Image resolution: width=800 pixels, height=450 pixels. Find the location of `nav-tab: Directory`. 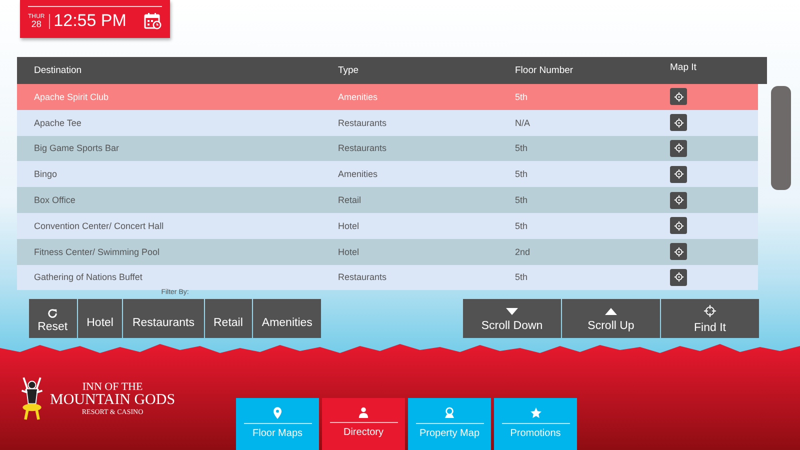

nav-tab: Directory is located at coordinates (363, 424).